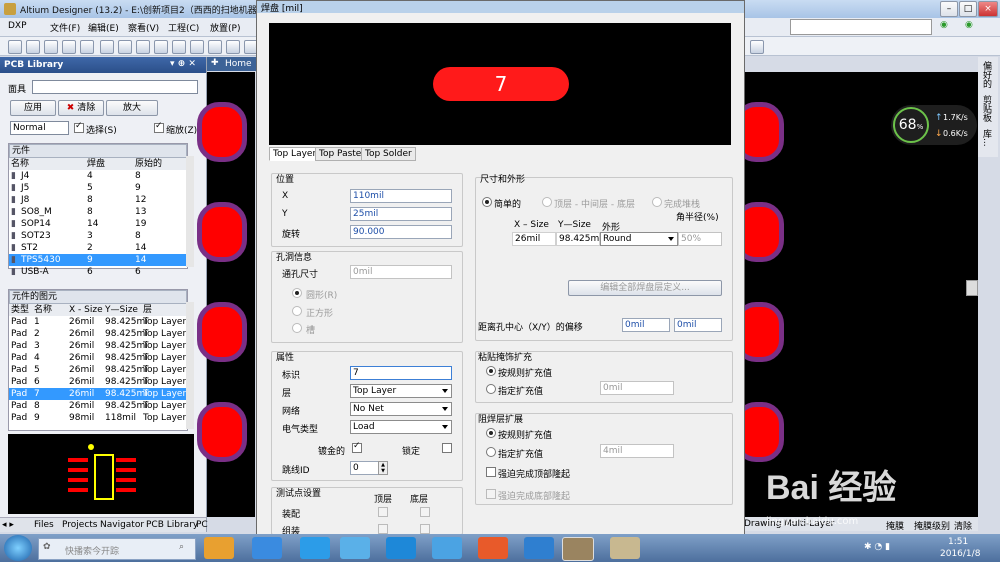 Image resolution: width=1000 pixels, height=562 pixels. Describe the element at coordinates (267, 548) in the screenshot. I see `network-app-icon` at that location.